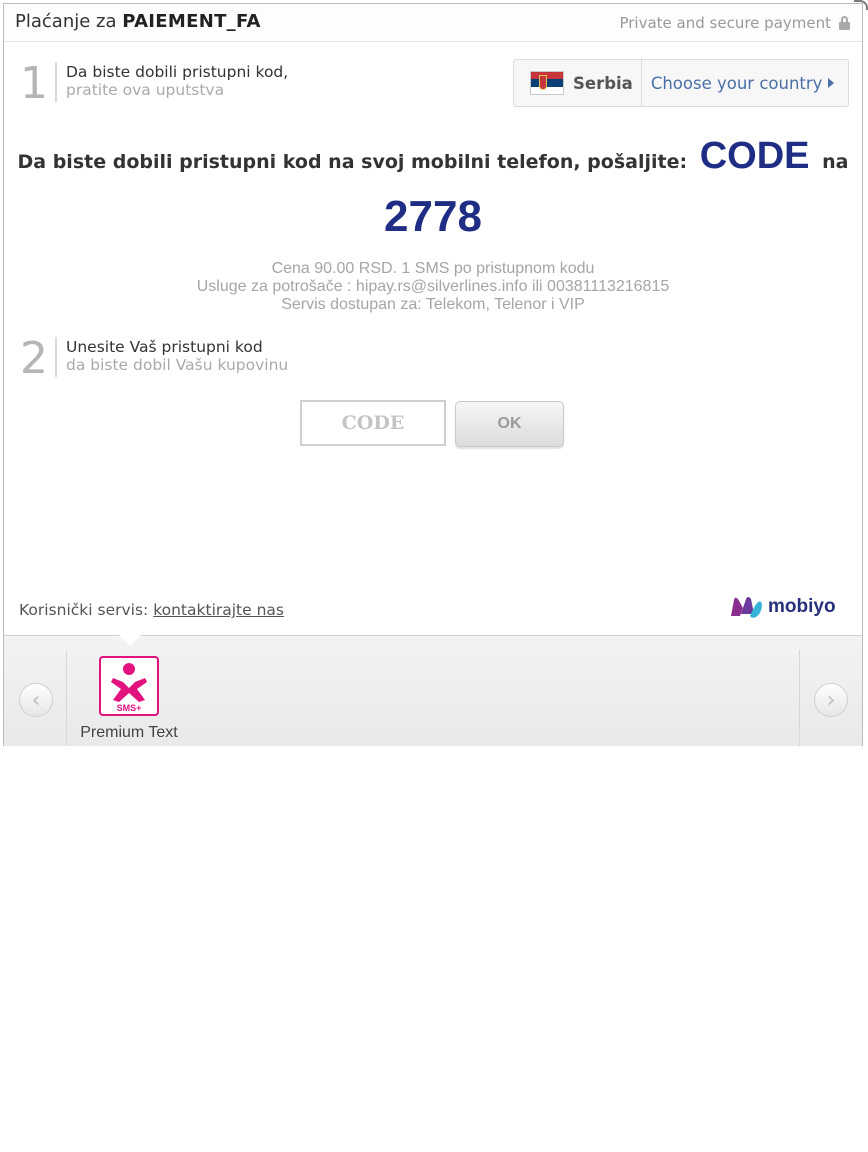 The image size is (868, 1152). What do you see at coordinates (66, 21) in the screenshot?
I see `title-prefix: Plaćanje za` at bounding box center [66, 21].